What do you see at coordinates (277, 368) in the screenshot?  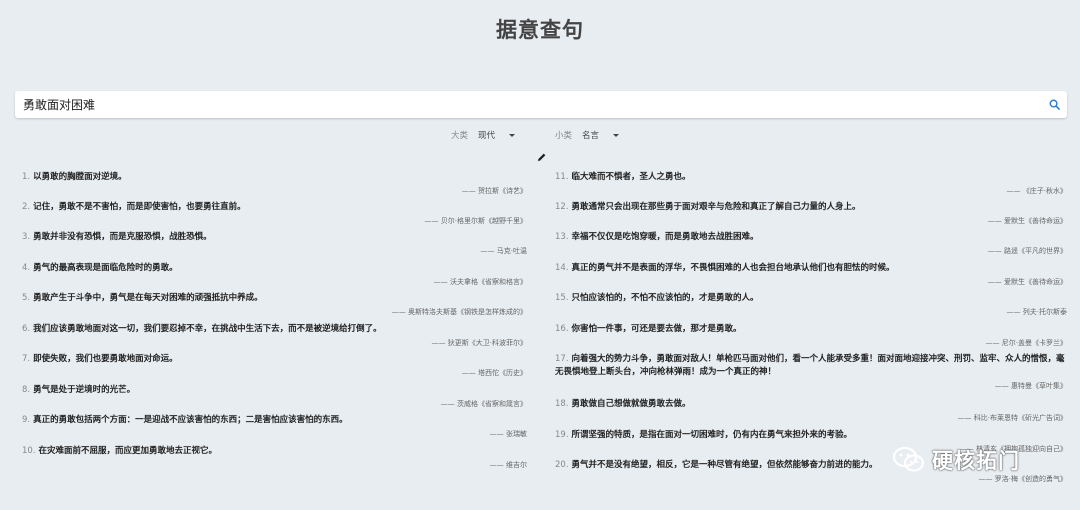 I see `result-item: 7. 即使失败，我们也要勇敢地面对命运。 —— 塔西佗《历史》` at bounding box center [277, 368].